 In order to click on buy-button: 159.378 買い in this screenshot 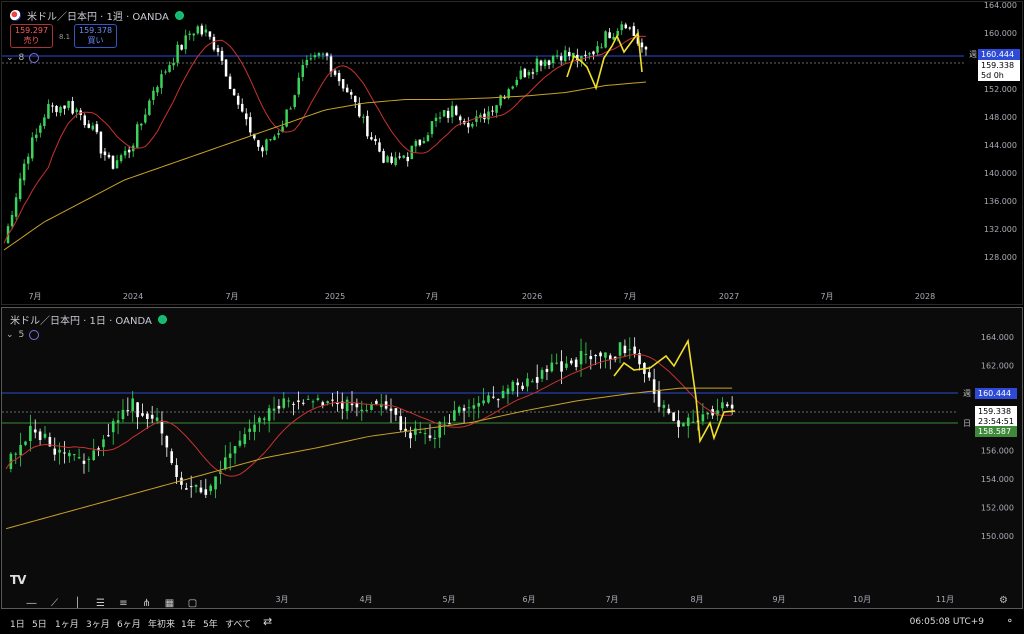, I will do `click(96, 36)`.